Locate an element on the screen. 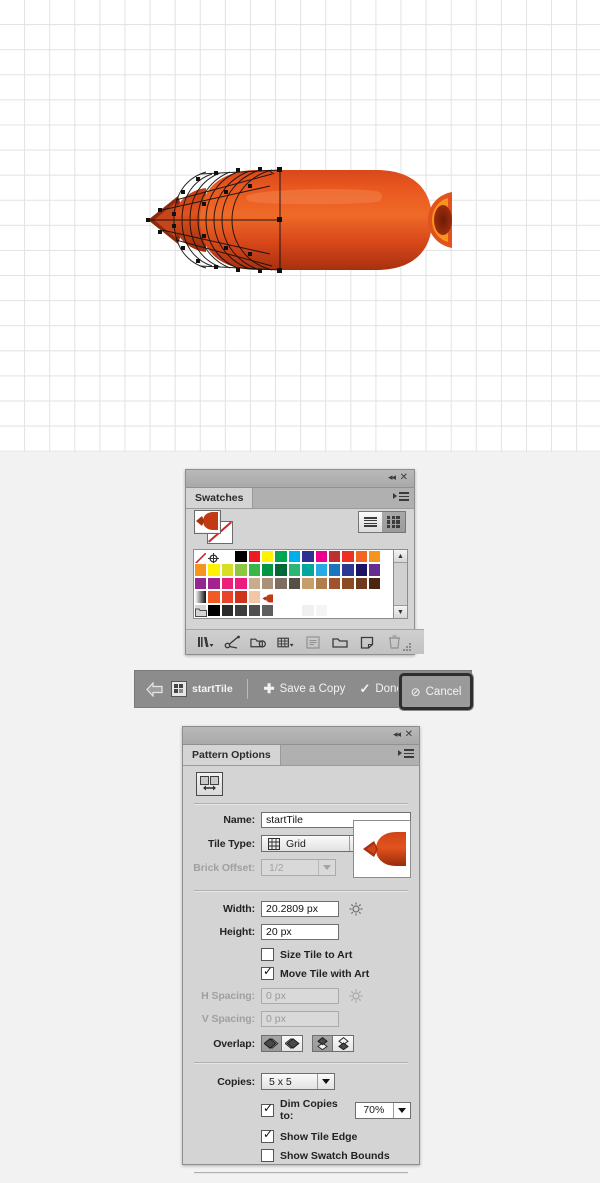 The width and height of the screenshot is (600, 1183). scroll-up-icon: ▲ is located at coordinates (400, 556).